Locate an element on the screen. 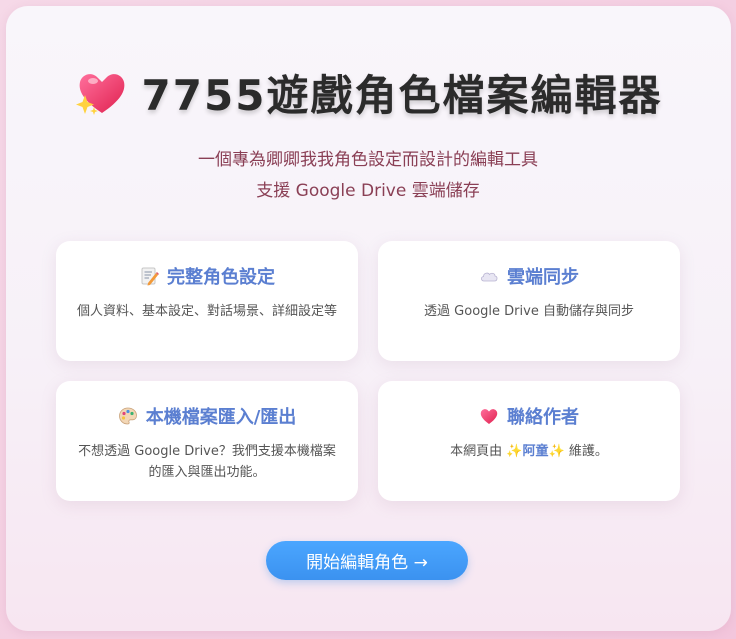  maintainer-suffix: 維護。 is located at coordinates (588, 451).